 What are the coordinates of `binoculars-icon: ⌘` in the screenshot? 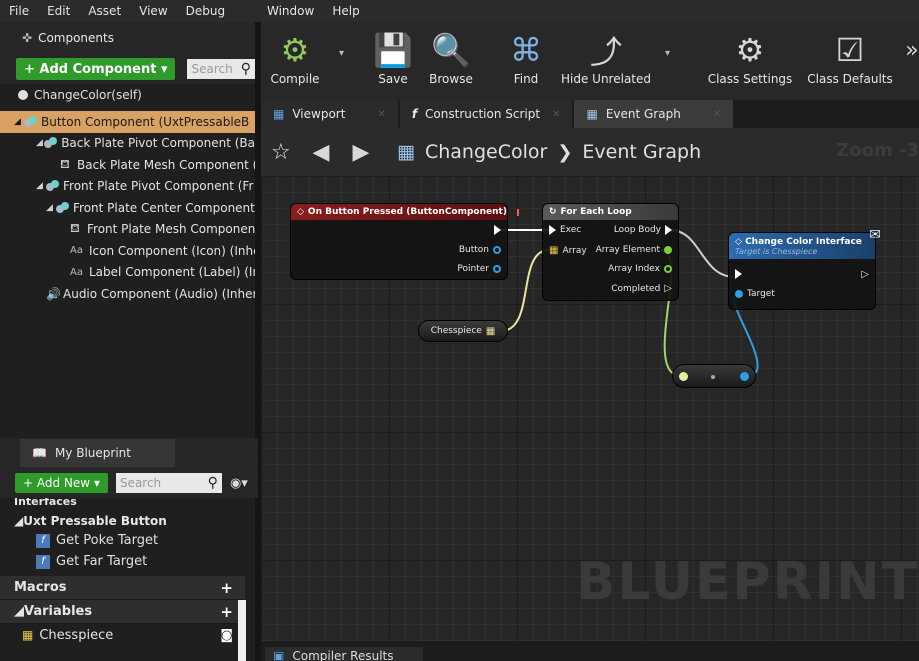 It's located at (526, 50).